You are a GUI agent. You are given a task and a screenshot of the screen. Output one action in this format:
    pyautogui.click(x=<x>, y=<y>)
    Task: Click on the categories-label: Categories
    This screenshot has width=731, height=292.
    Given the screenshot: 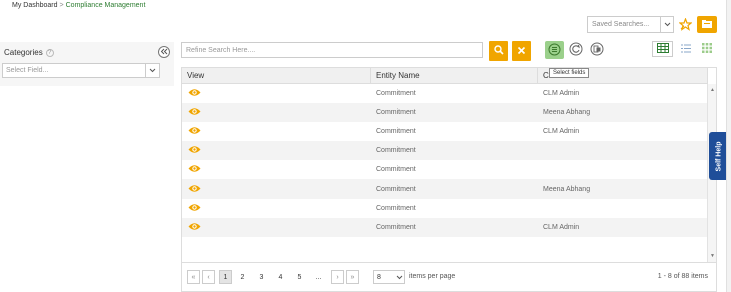 What is the action you would take?
    pyautogui.click(x=23, y=52)
    